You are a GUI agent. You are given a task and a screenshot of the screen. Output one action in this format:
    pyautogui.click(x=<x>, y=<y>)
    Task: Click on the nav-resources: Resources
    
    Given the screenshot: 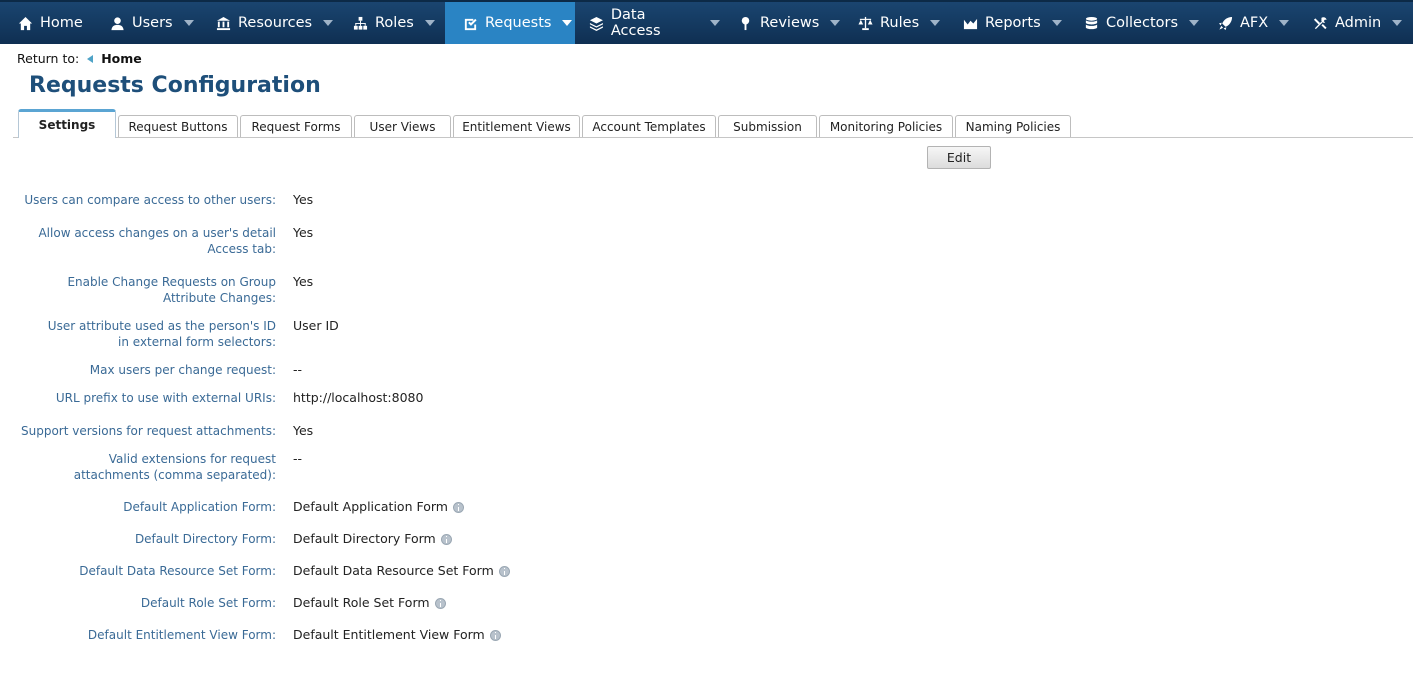 What is the action you would take?
    pyautogui.click(x=266, y=23)
    